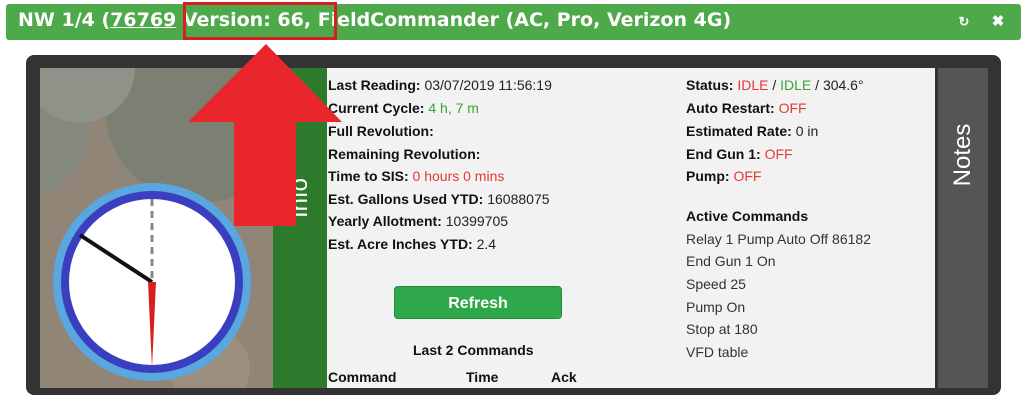  Describe the element at coordinates (716, 307) in the screenshot. I see `active-command-item: Pump On` at that location.